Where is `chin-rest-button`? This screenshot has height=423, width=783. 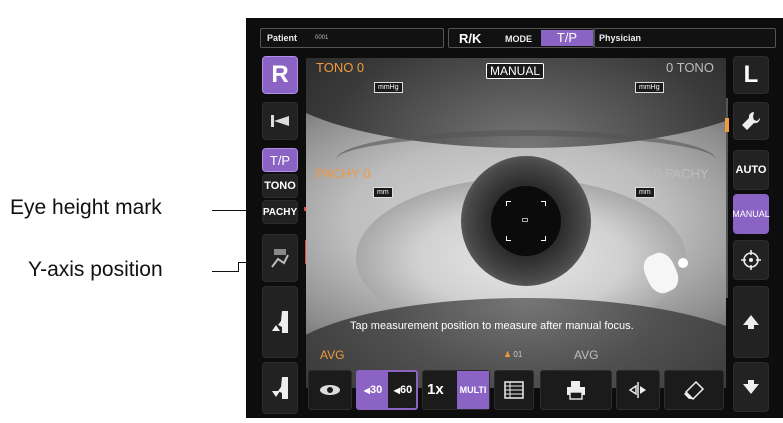 chin-rest-button is located at coordinates (280, 258).